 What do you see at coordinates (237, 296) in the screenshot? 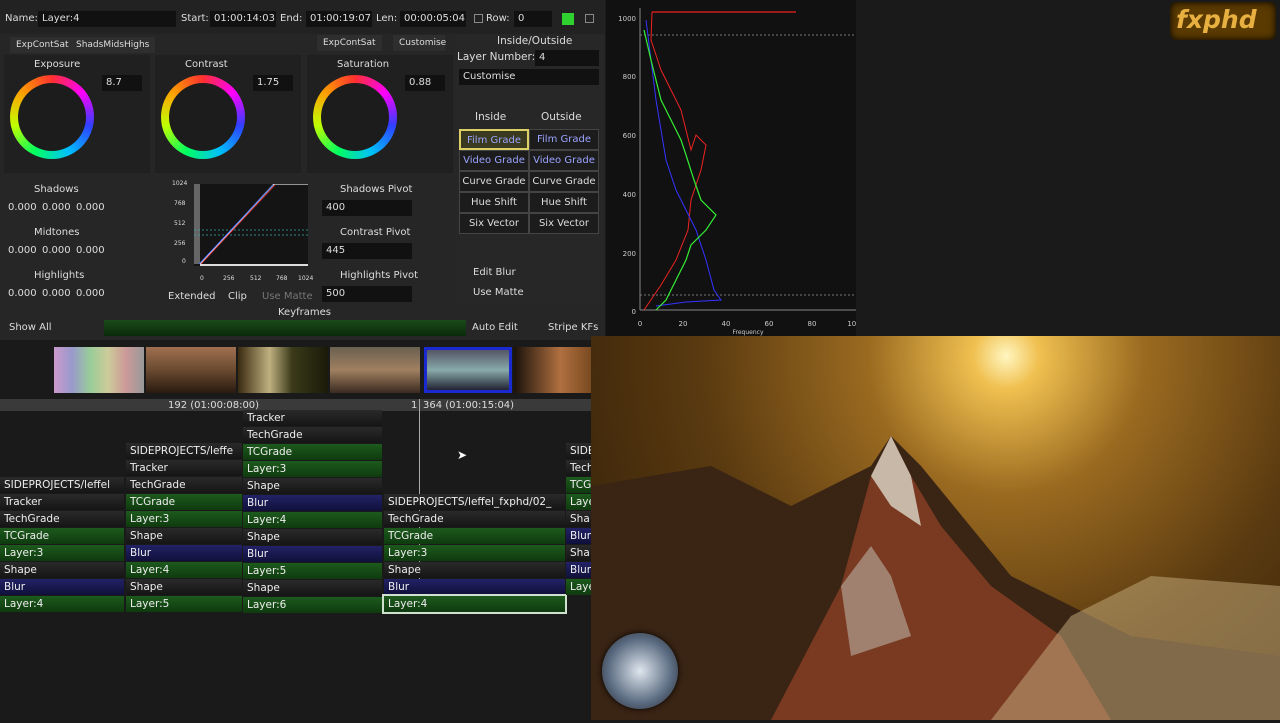
I see `clip-checkbox: Clip` at bounding box center [237, 296].